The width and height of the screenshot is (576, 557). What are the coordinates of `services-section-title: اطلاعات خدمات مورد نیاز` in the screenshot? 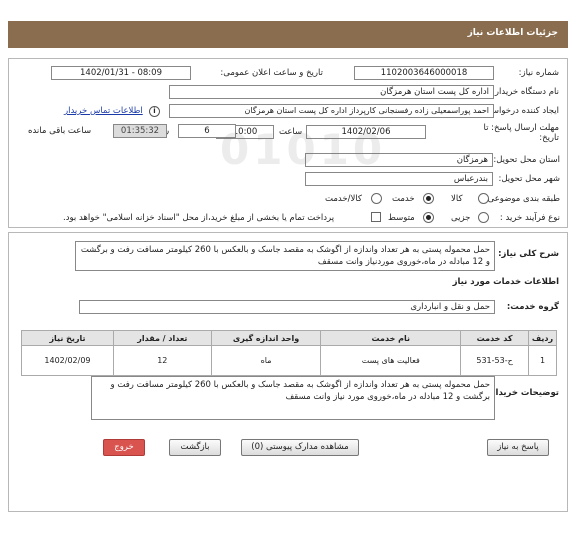 It's located at (505, 282).